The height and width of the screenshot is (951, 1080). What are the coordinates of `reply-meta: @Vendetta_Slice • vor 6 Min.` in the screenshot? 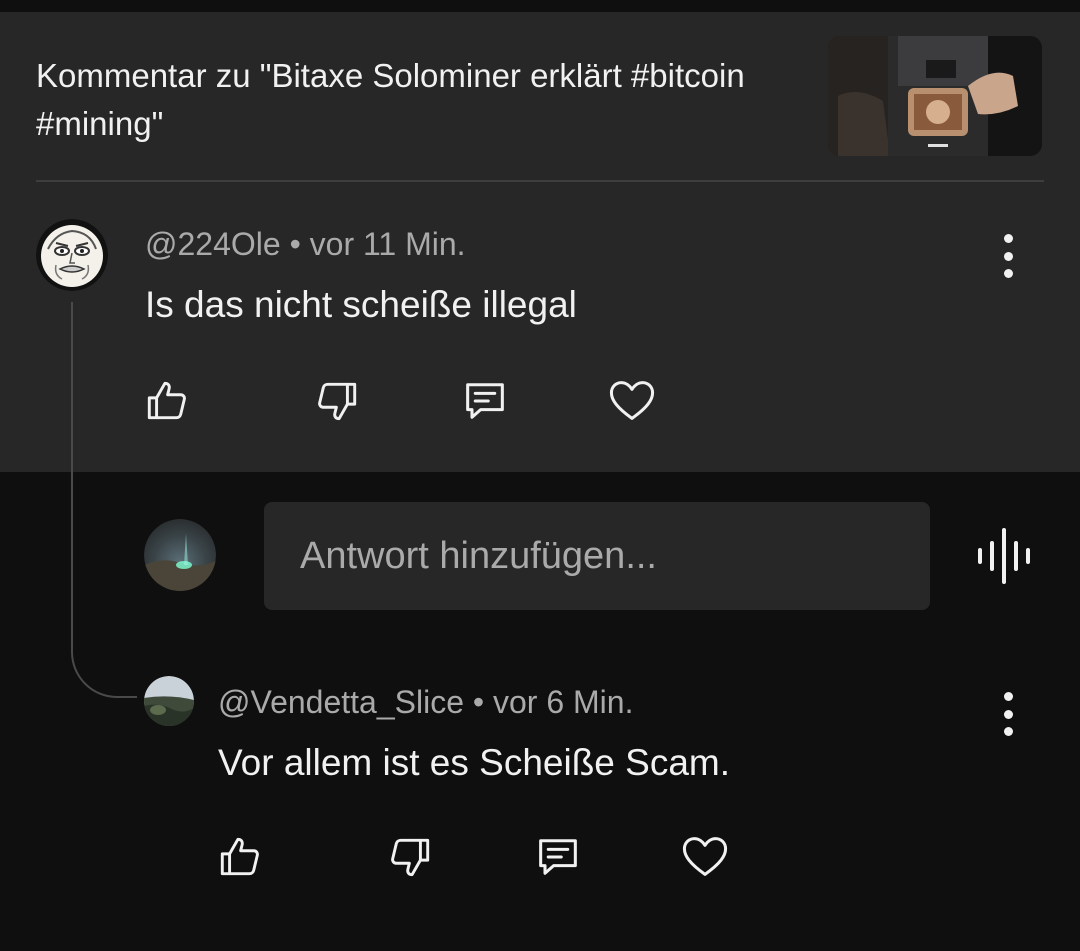 It's located at (425, 702).